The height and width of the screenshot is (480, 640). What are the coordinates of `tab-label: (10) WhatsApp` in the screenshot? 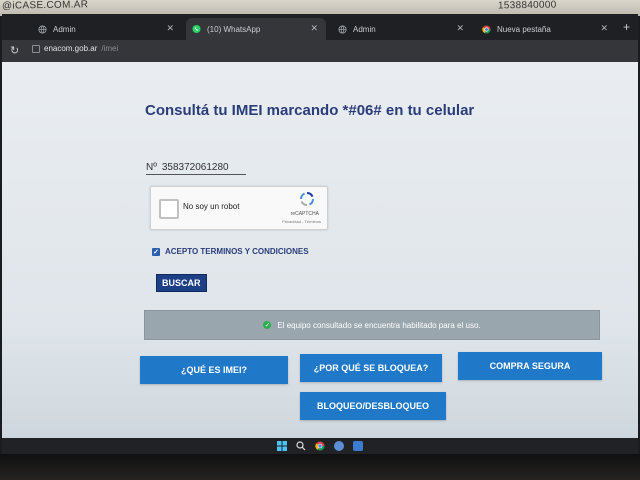 It's located at (234, 29).